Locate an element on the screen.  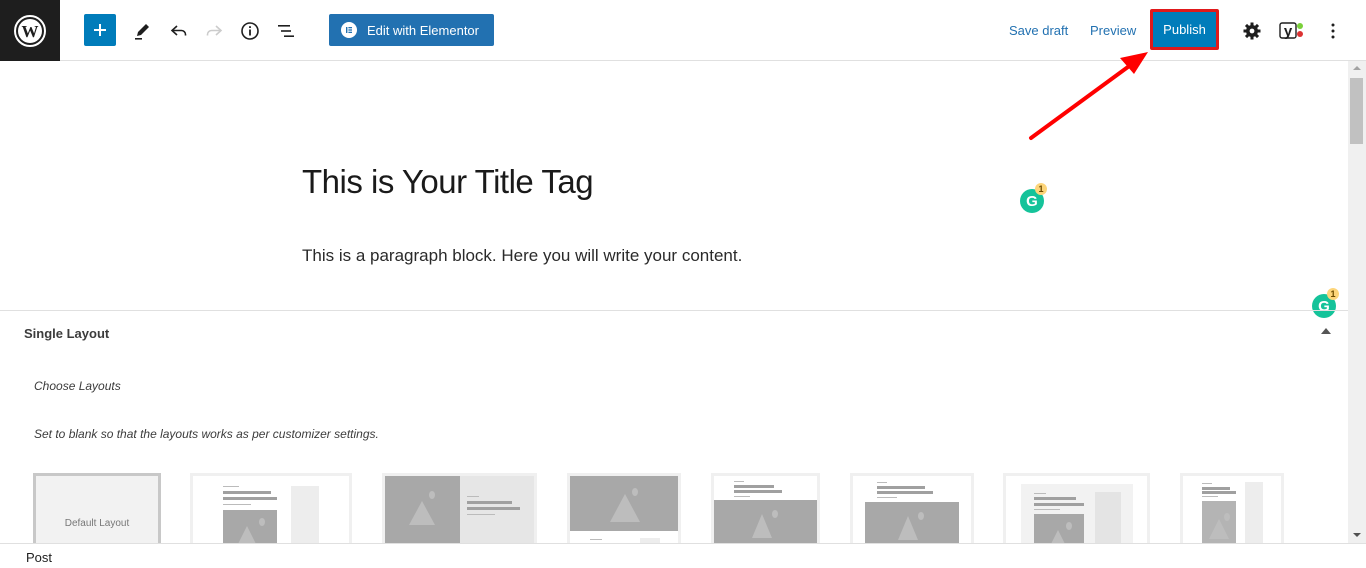
wordpress-icon: W is located at coordinates (30, 30).